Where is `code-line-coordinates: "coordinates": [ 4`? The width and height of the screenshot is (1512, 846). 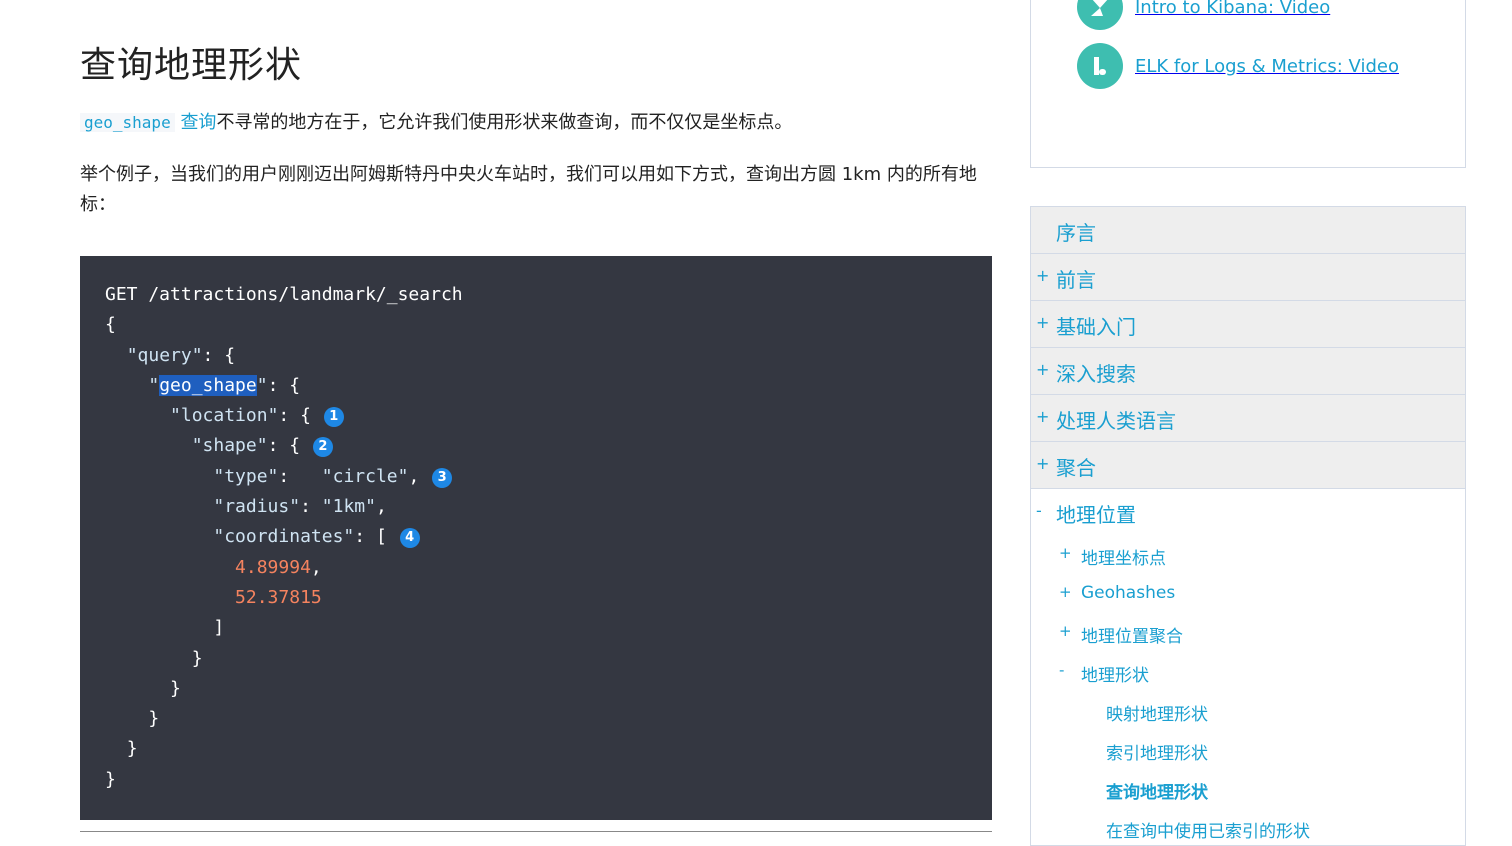
code-line-coordinates: "coordinates": [ 4 is located at coordinates (536, 537).